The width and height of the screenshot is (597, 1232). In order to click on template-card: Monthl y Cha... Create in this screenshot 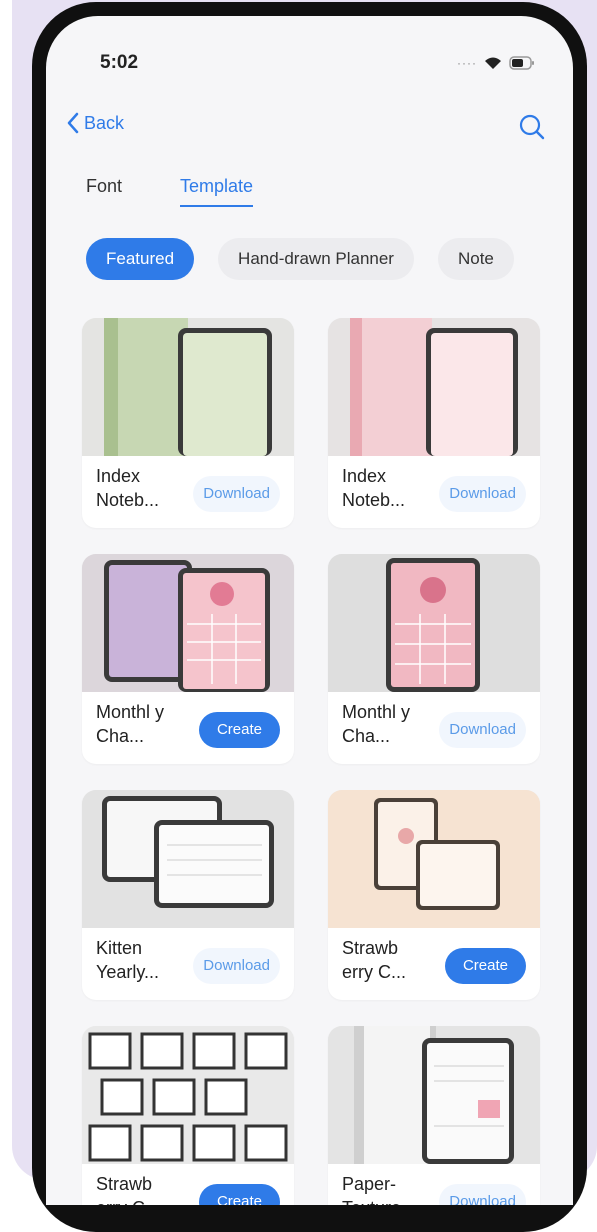, I will do `click(188, 659)`.